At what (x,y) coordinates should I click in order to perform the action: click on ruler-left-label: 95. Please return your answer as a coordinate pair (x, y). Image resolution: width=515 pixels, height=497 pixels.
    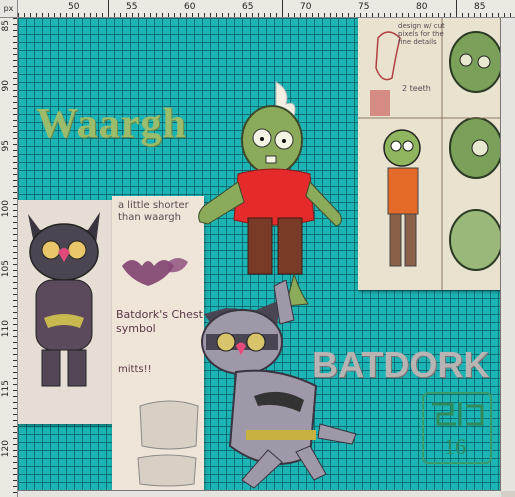
    Looking at the image, I should click on (6, 146).